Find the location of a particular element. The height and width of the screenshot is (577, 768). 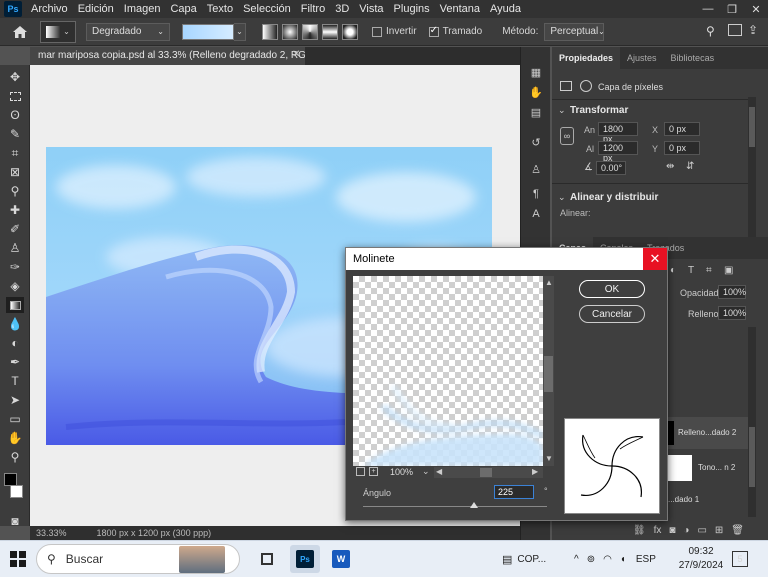

shape-filter-icon: ⌗ is located at coordinates (709, 270).